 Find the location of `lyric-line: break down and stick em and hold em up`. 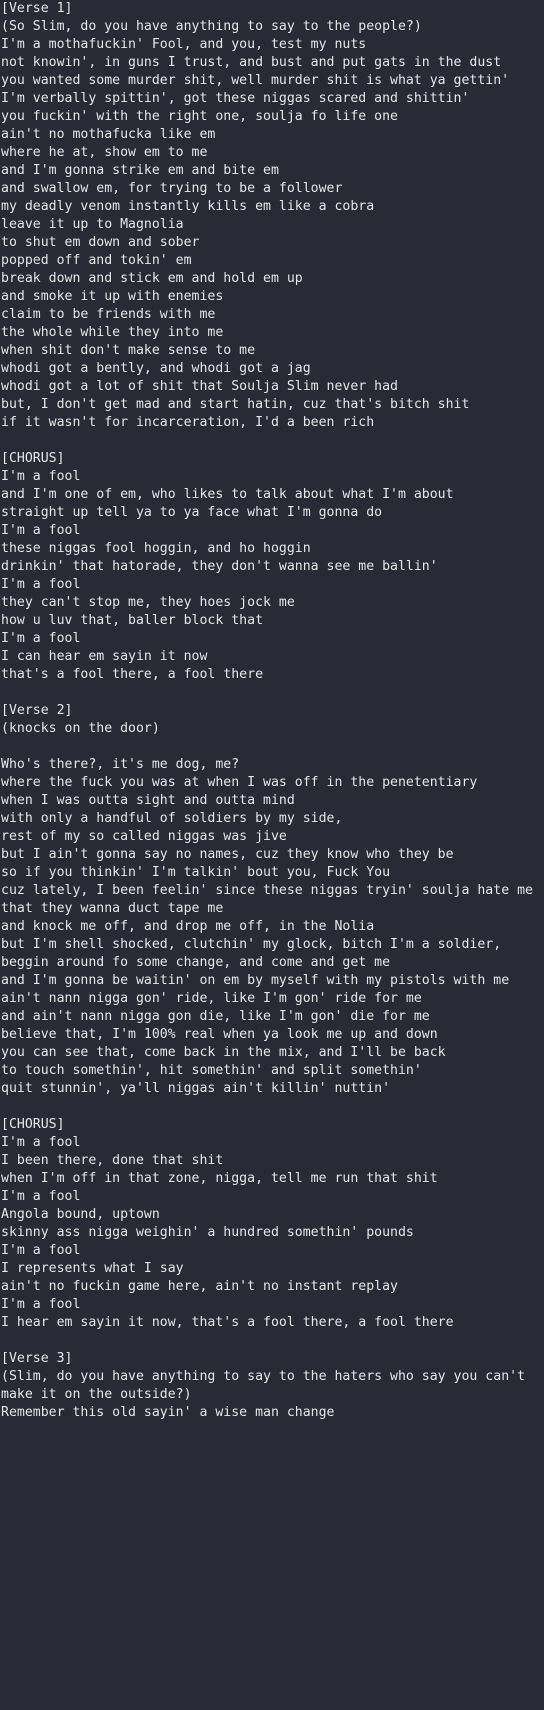

lyric-line: break down and stick em and hold em up is located at coordinates (152, 278).